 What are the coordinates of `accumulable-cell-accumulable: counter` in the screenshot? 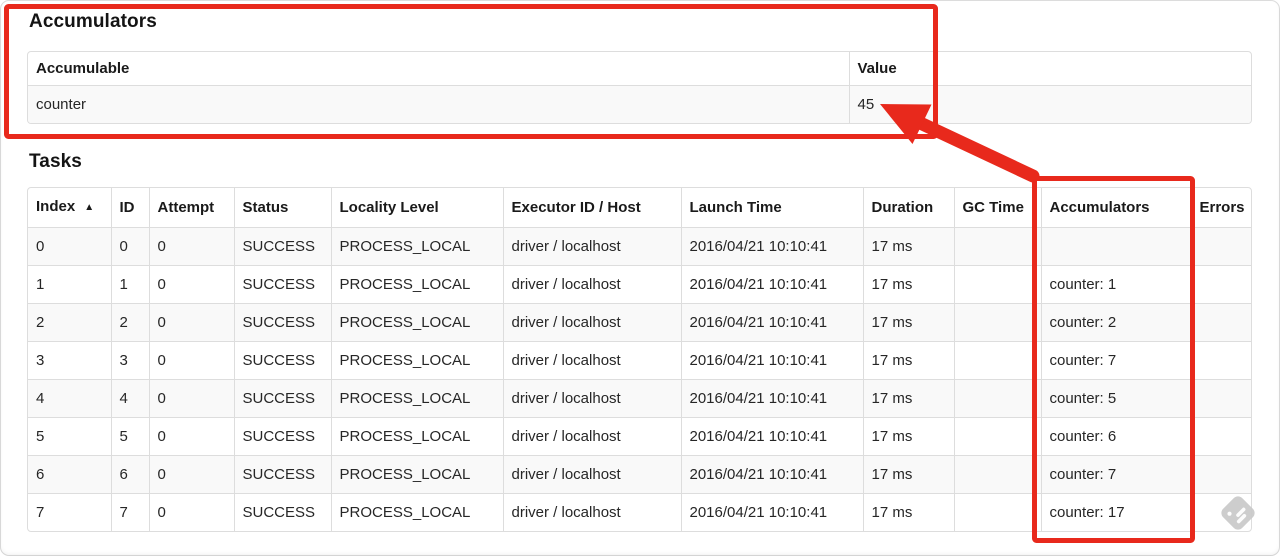 It's located at (438, 104).